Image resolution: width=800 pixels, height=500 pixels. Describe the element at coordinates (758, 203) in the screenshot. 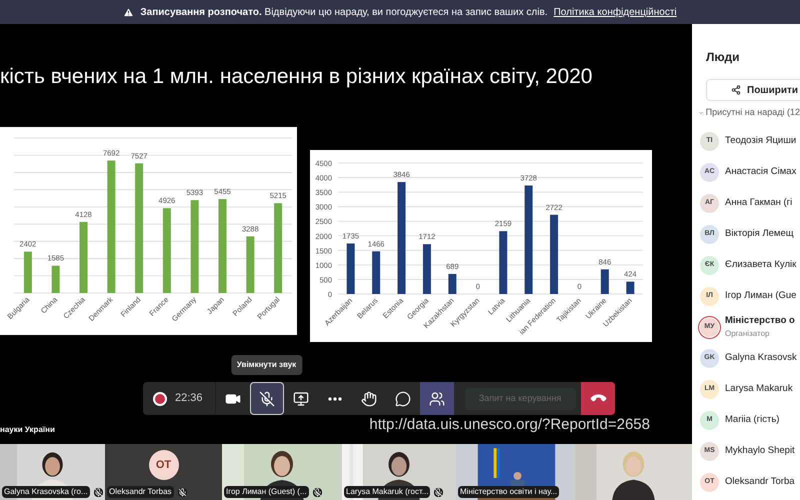

I see `participant-name: Анна Гакман (гі` at that location.